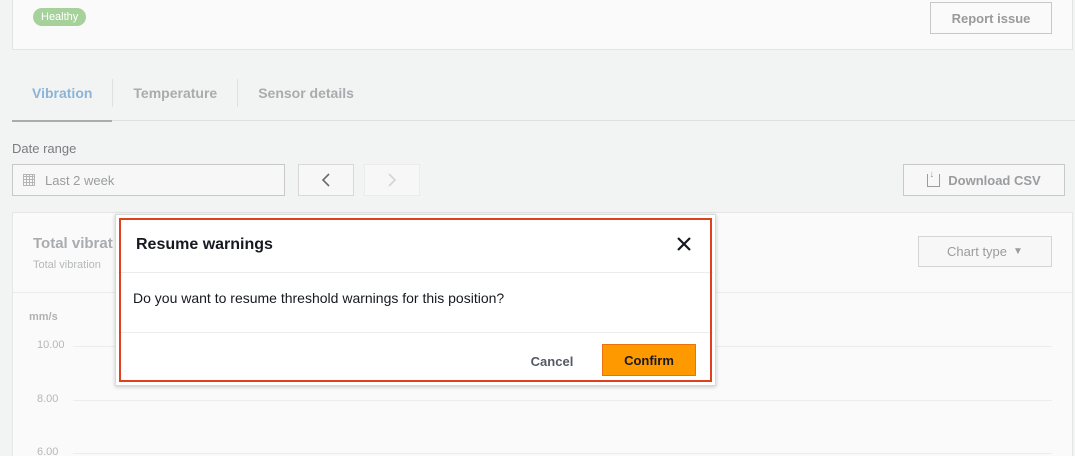 This screenshot has width=1075, height=456. What do you see at coordinates (204, 244) in the screenshot?
I see `dialog-title: Resume warnings` at bounding box center [204, 244].